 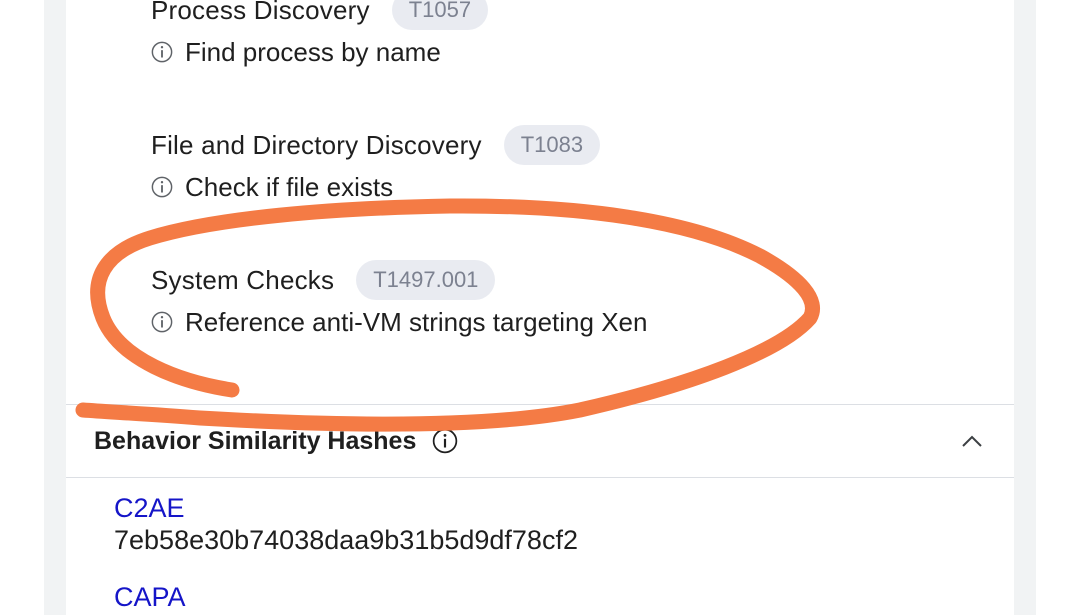 I want to click on technique-description: Check if file exists, so click(x=375, y=187).